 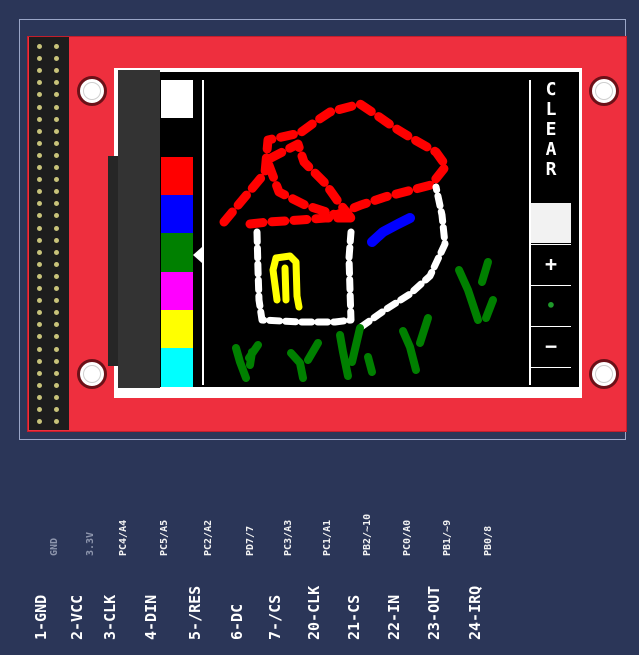 I want to click on mounting-hole-bottom-left, so click(x=92, y=374).